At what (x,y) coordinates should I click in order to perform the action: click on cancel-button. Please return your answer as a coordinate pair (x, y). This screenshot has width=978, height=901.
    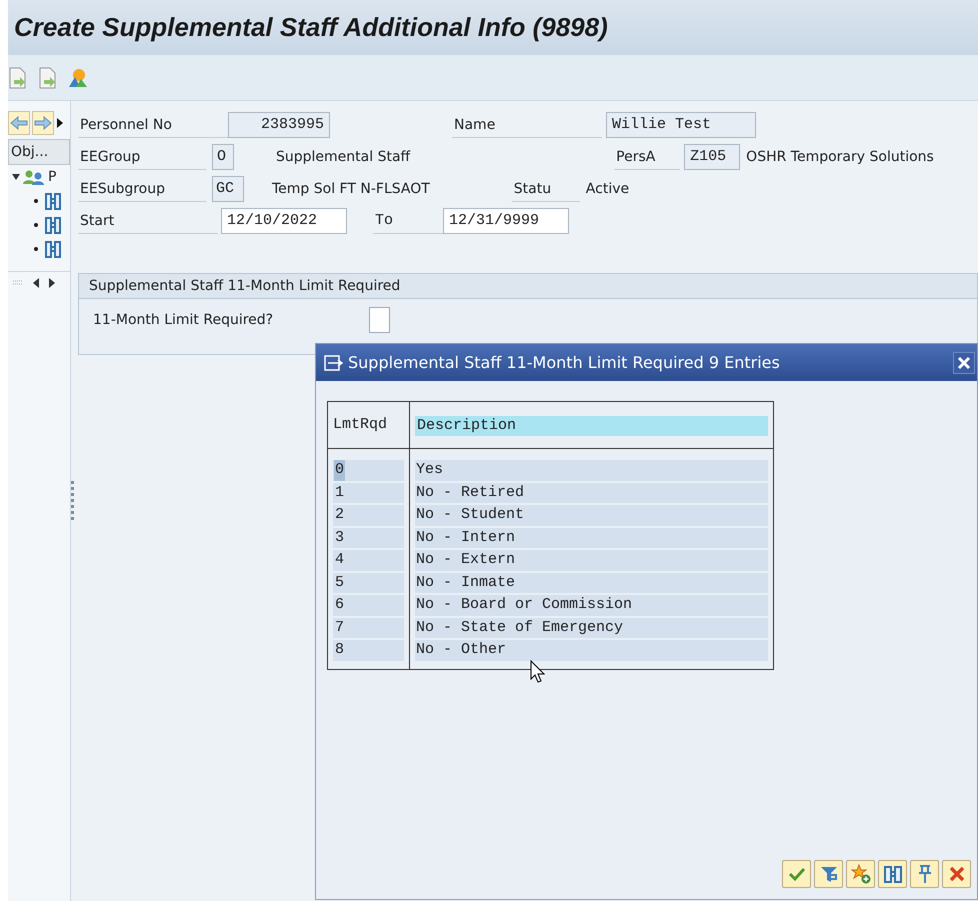
    Looking at the image, I should click on (956, 874).